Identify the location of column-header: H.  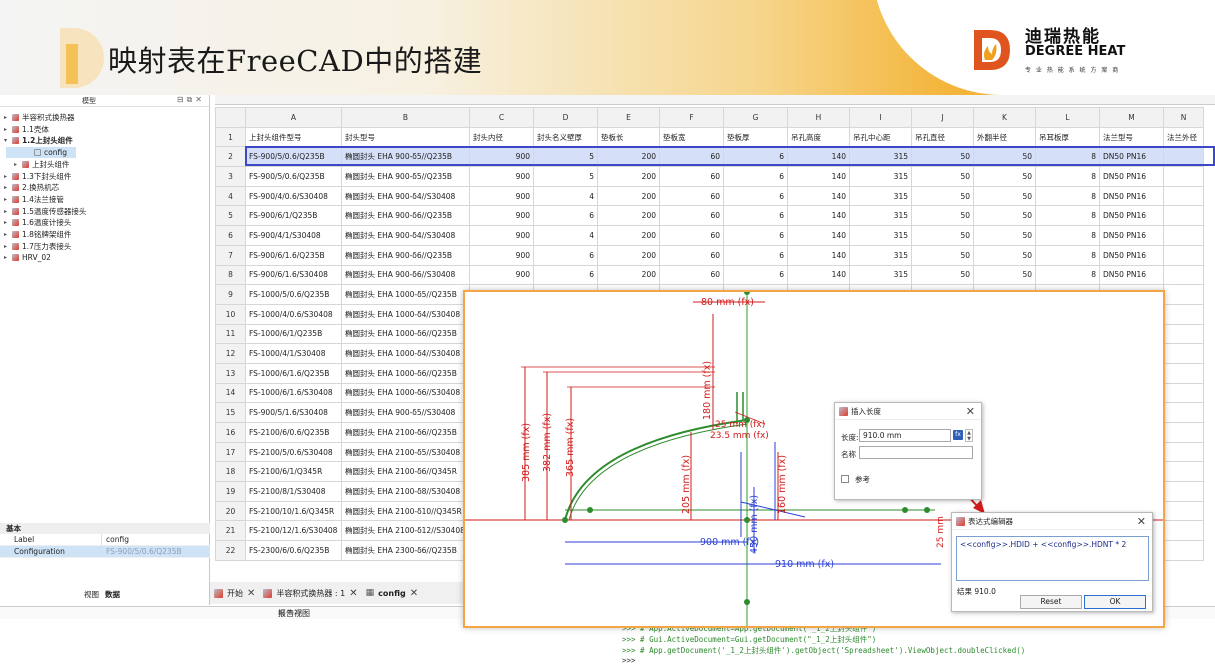
(818, 117).